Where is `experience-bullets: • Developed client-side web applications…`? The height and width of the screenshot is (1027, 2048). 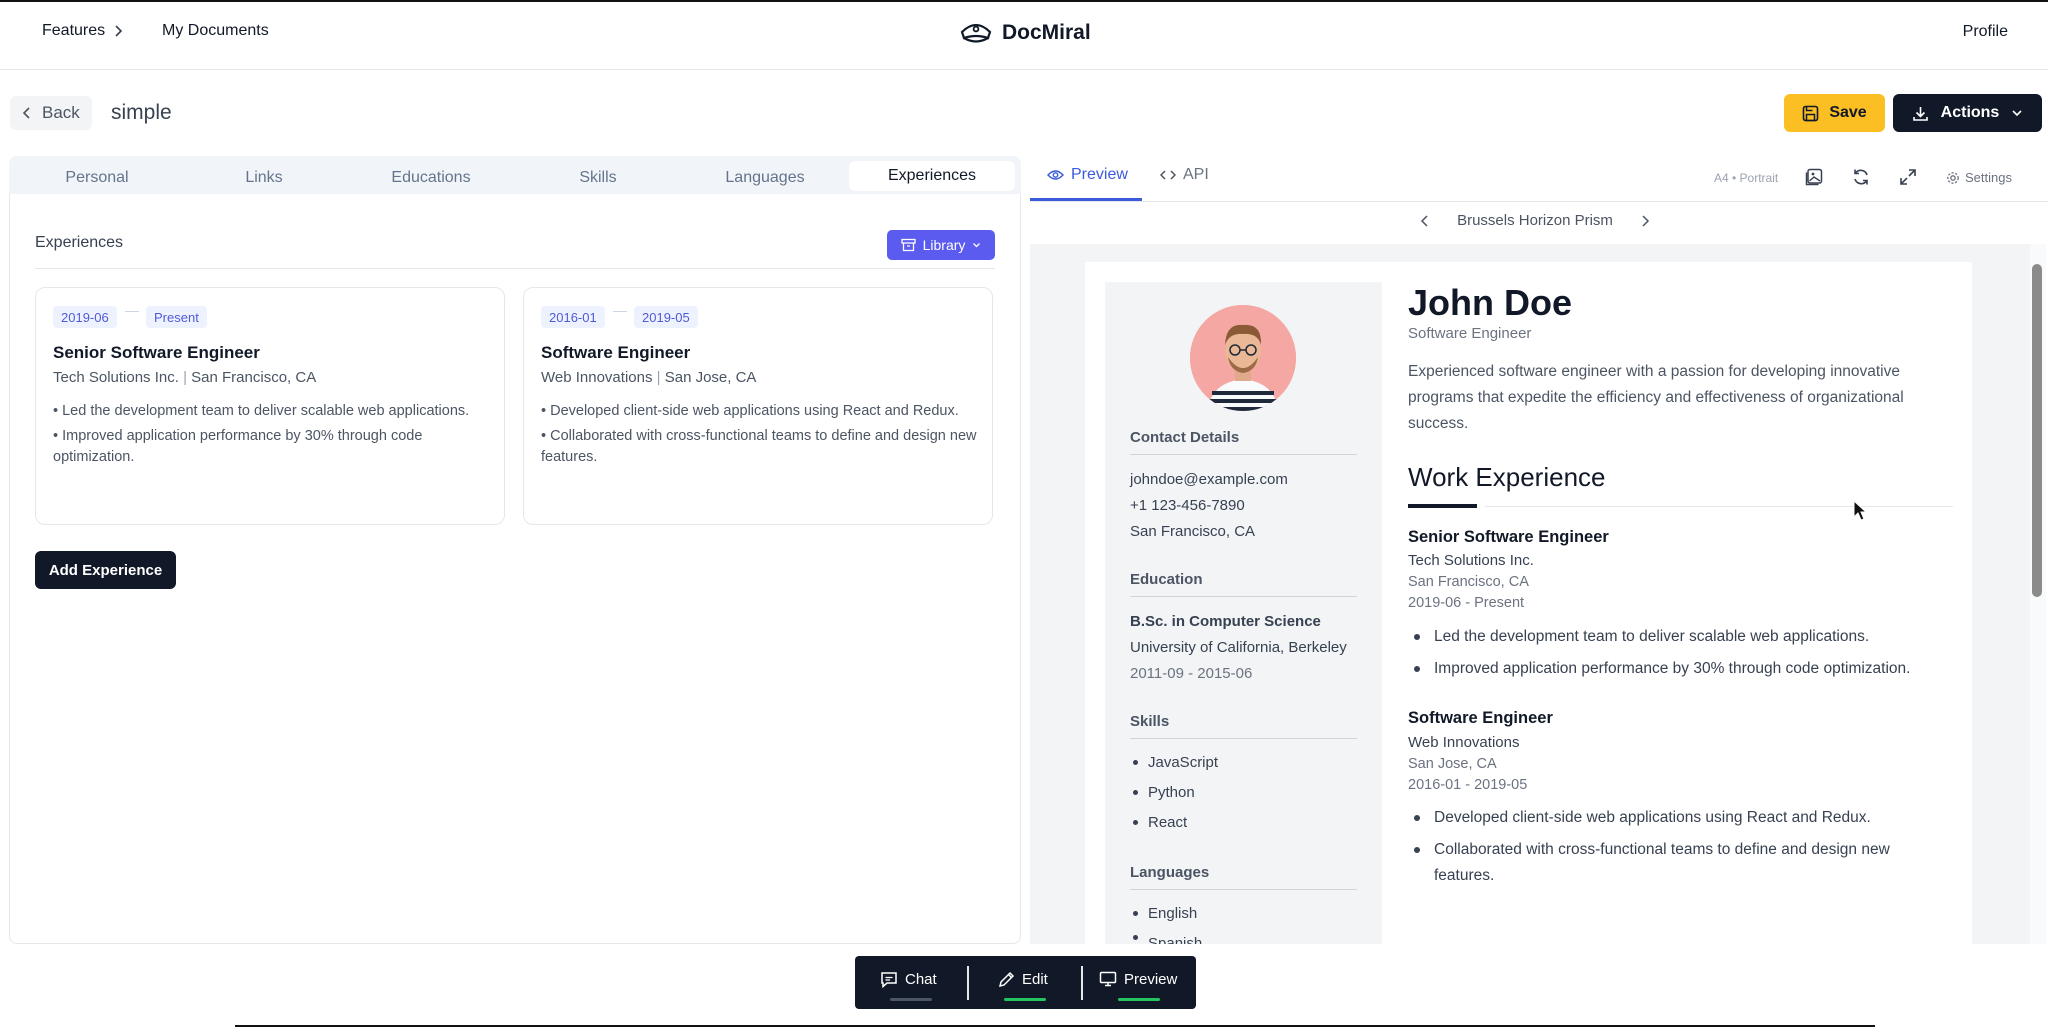 experience-bullets: • Developed client-side web applications… is located at coordinates (761, 434).